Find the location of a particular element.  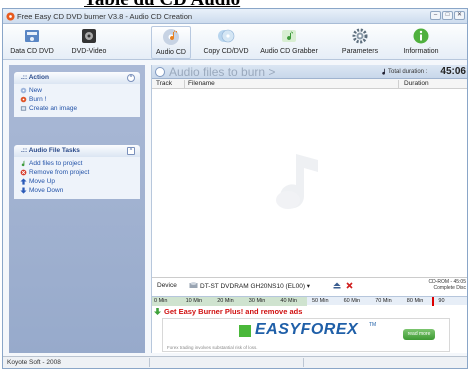

film-icon is located at coordinates (89, 36).